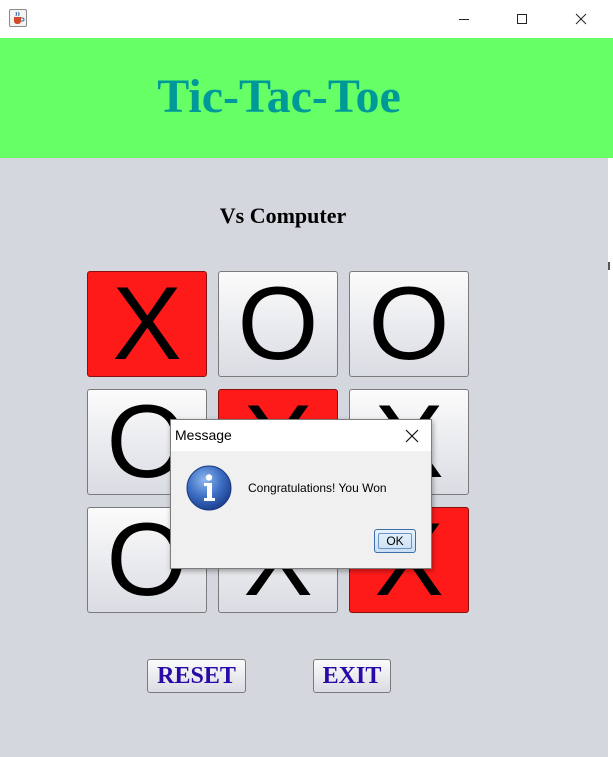 This screenshot has height=757, width=613. I want to click on close-button, so click(581, 19).